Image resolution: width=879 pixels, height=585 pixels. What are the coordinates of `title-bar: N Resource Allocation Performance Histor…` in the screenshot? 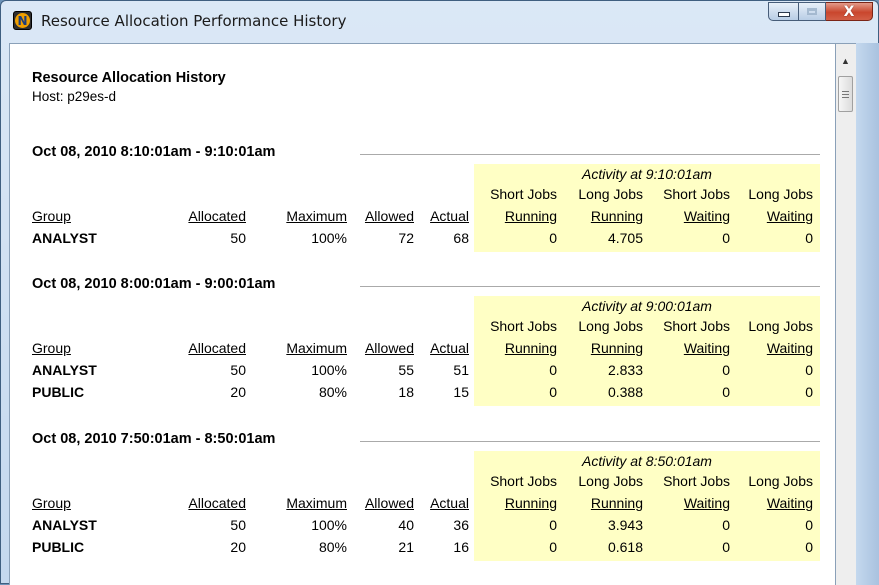 It's located at (439, 22).